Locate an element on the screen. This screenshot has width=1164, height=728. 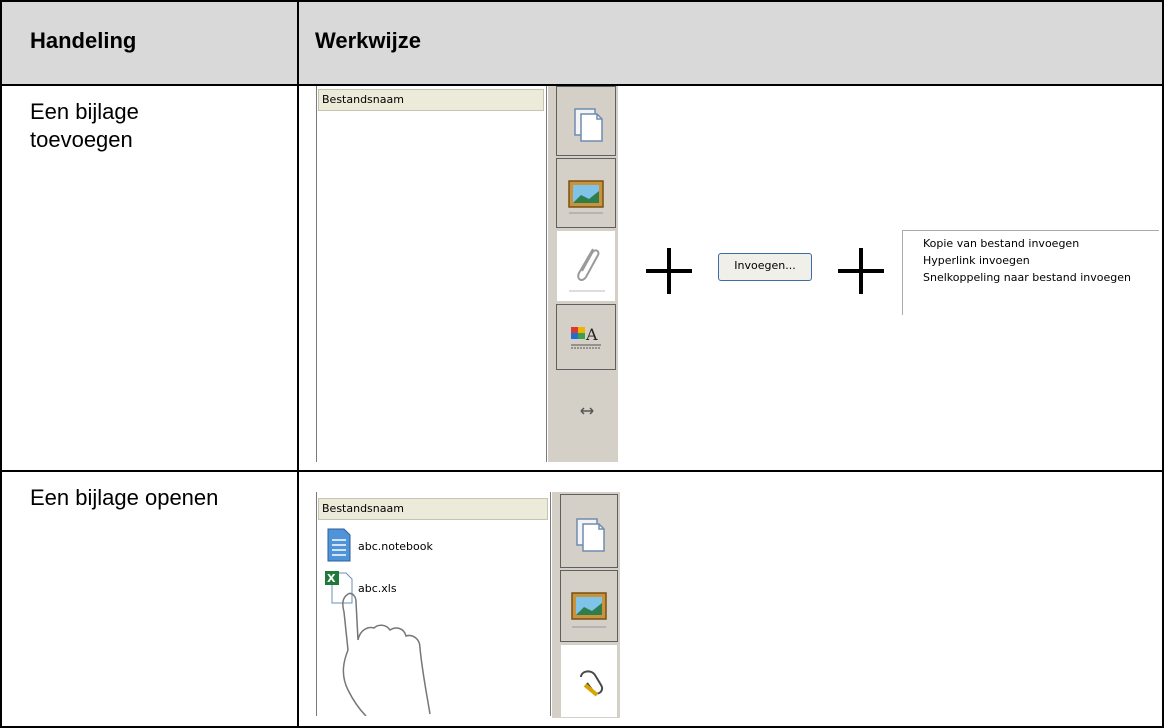
table-column-divider is located at coordinates (298, 364).